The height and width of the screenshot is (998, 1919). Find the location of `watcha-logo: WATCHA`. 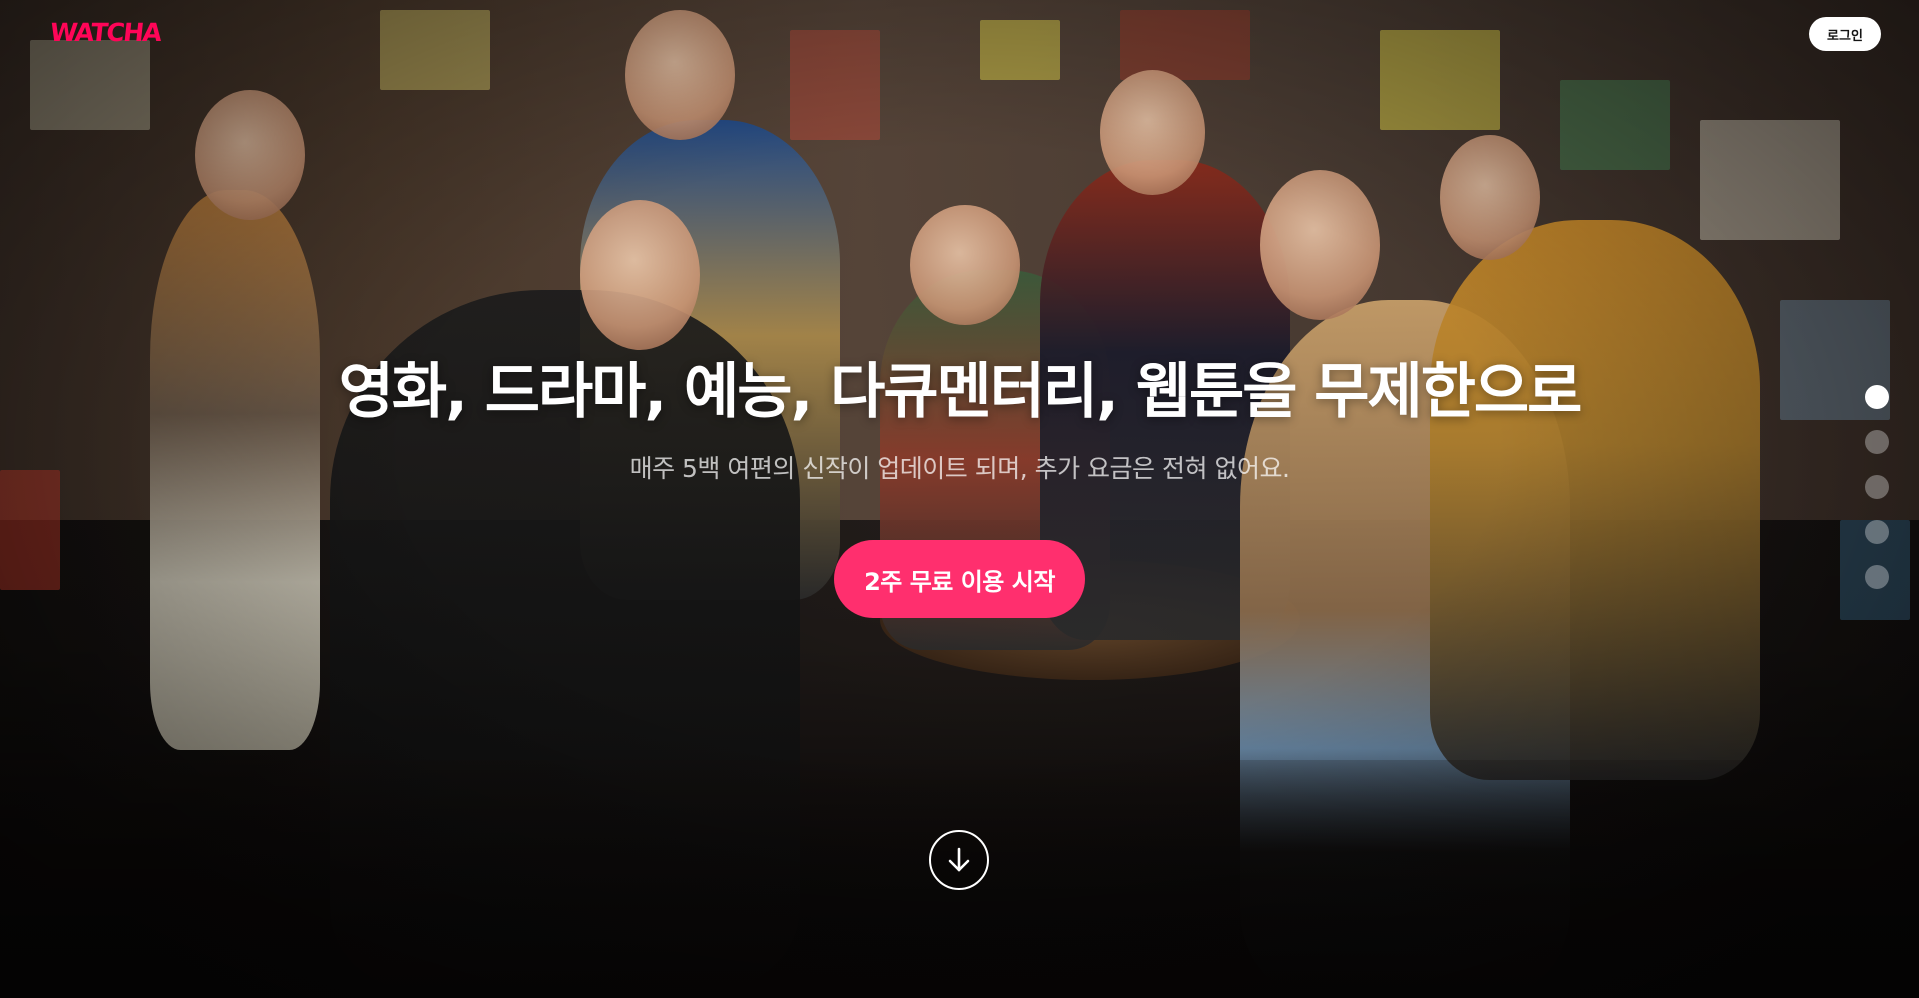

watcha-logo: WATCHA is located at coordinates (105, 32).